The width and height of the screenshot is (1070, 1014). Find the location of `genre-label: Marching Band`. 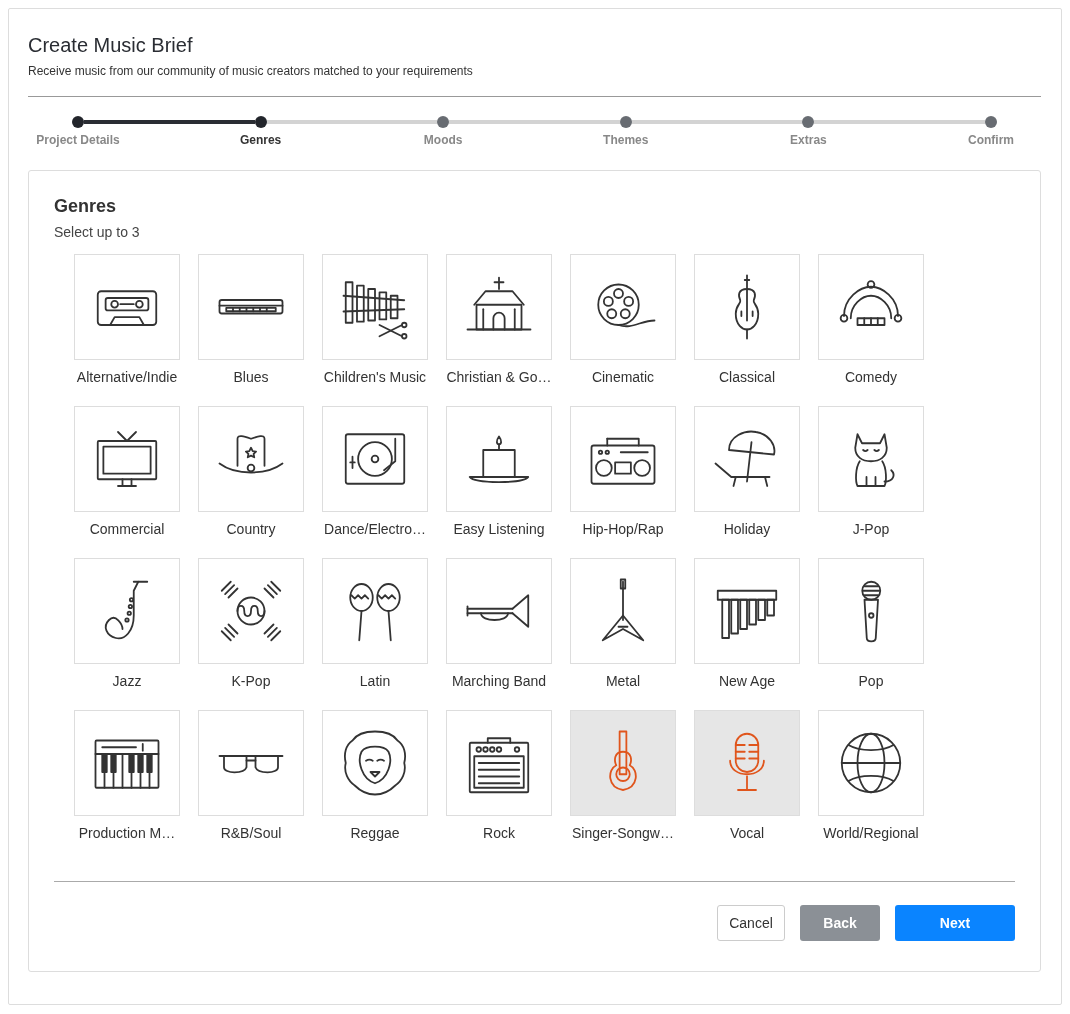

genre-label: Marching Band is located at coordinates (499, 681).